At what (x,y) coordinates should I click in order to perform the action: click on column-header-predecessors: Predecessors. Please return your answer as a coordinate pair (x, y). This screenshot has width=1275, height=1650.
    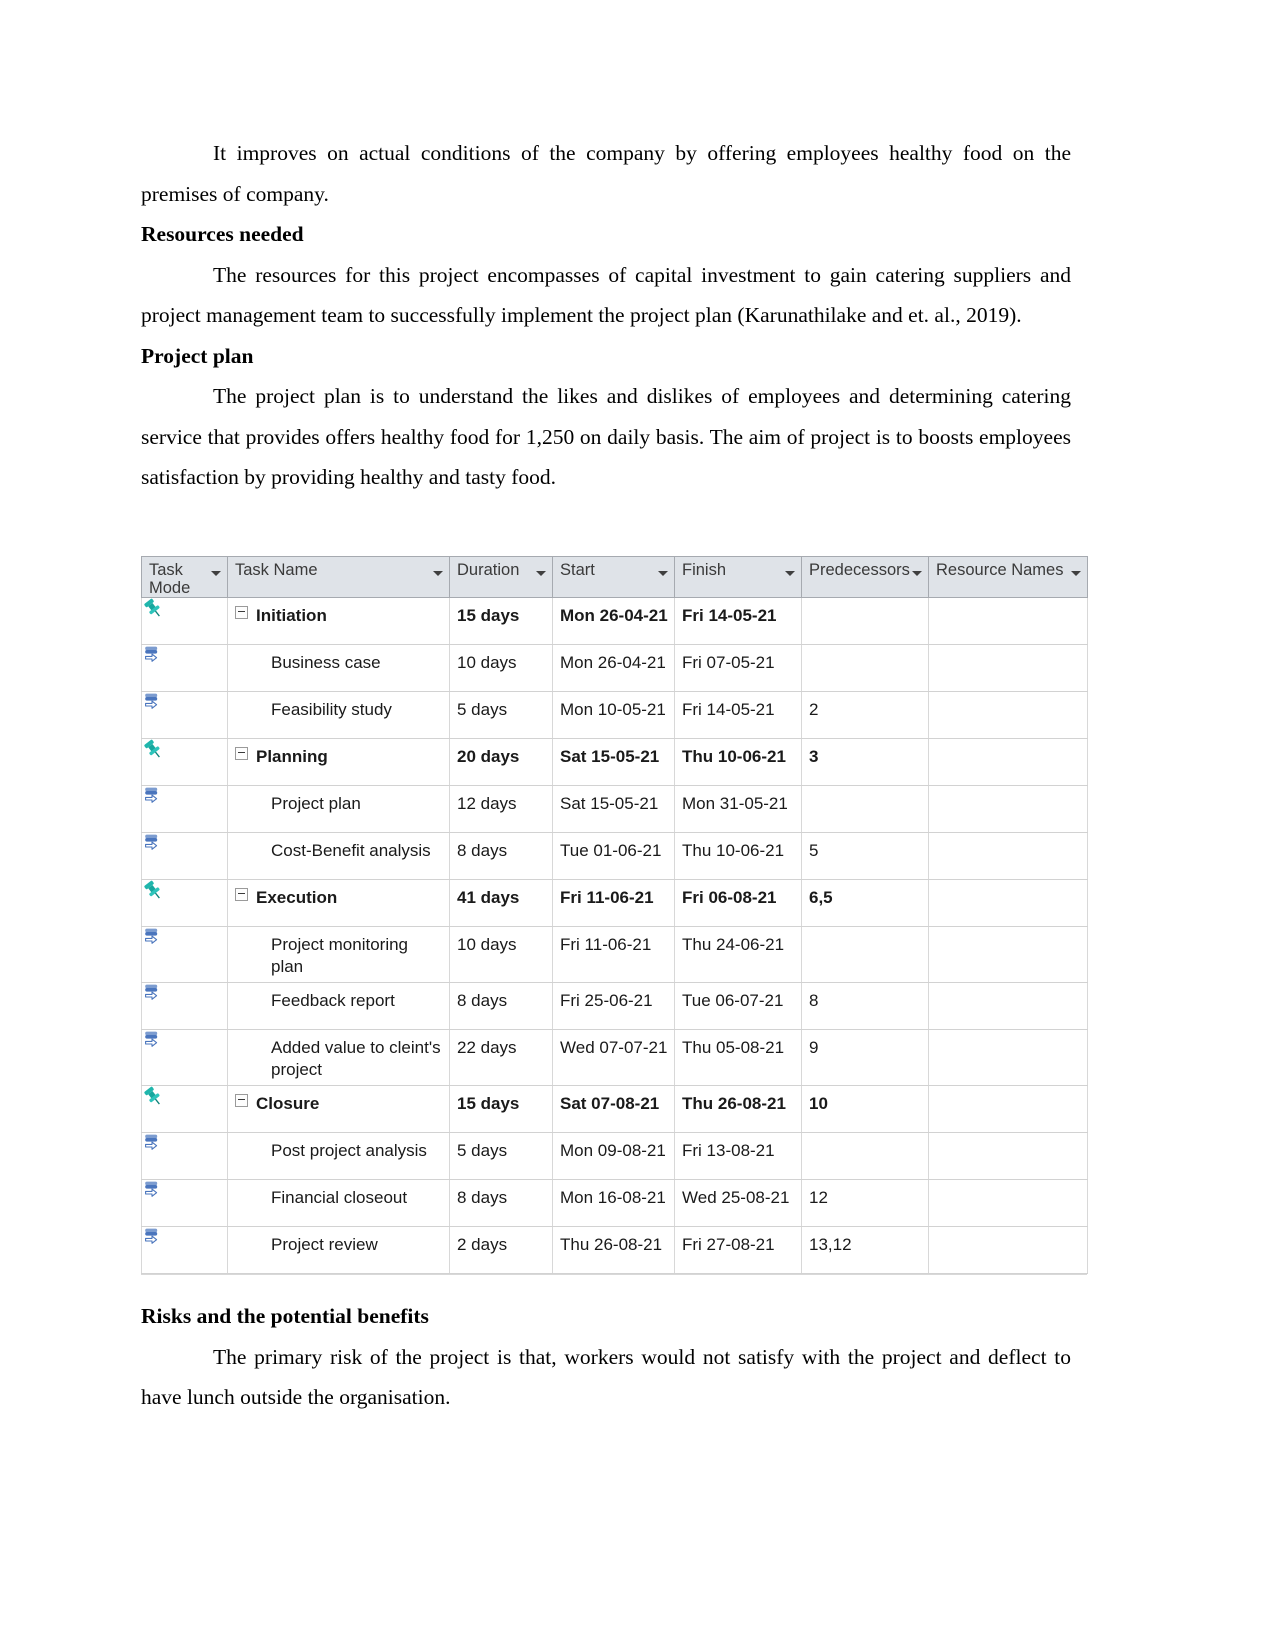
    Looking at the image, I should click on (865, 577).